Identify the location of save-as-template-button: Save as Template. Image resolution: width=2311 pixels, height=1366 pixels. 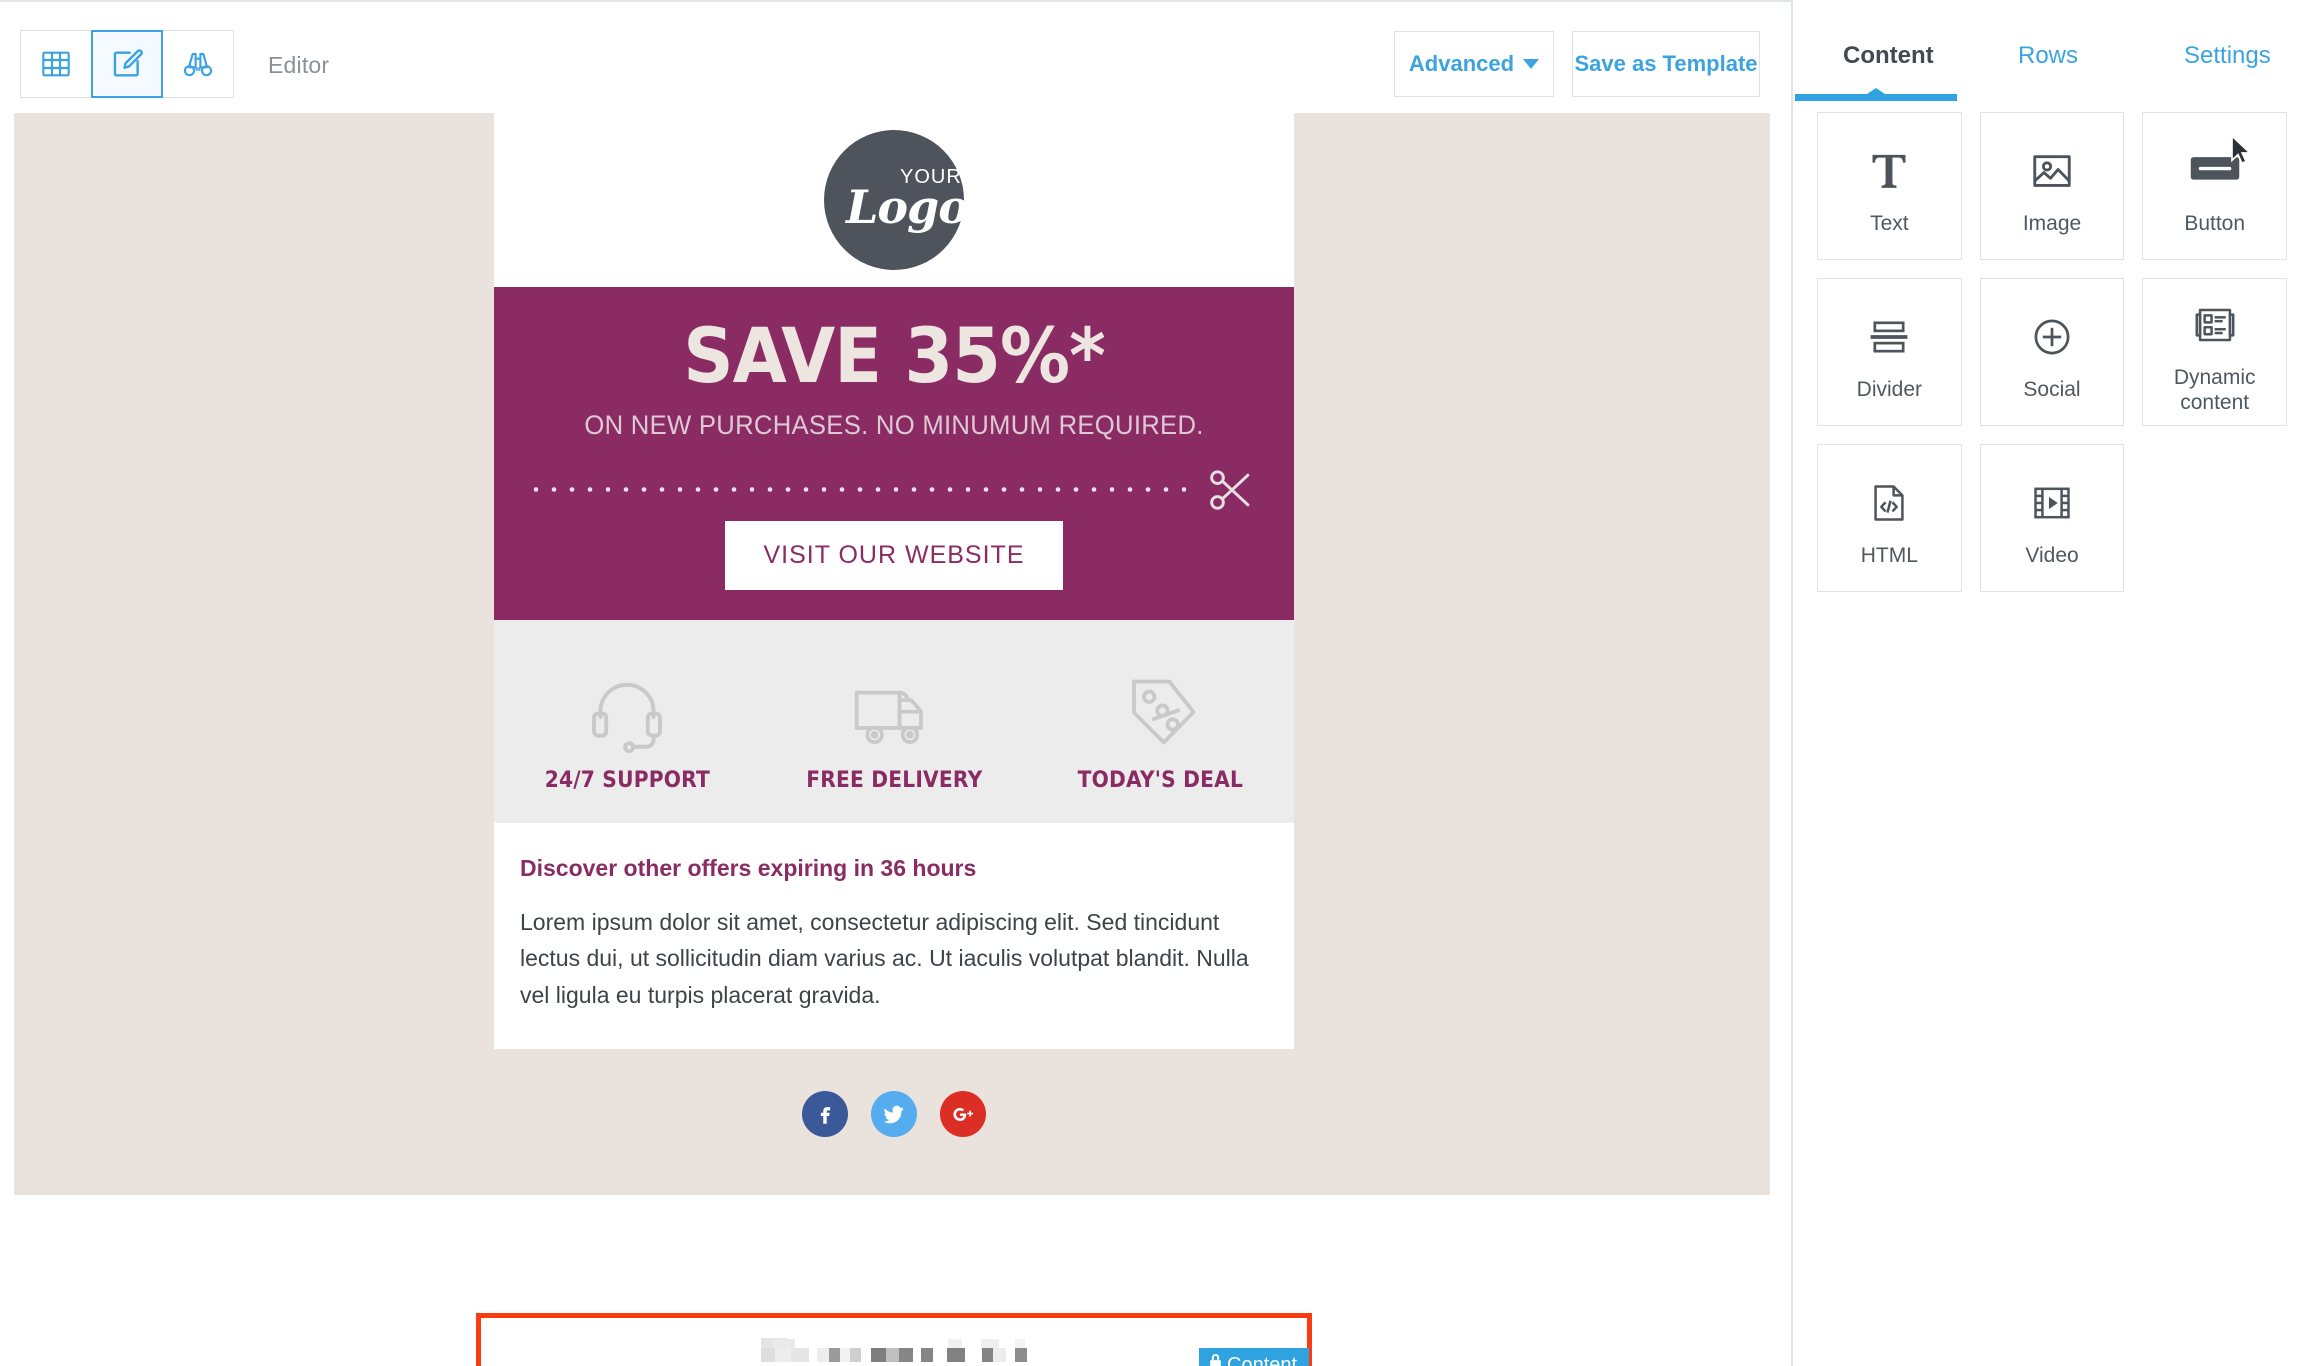
(1666, 64).